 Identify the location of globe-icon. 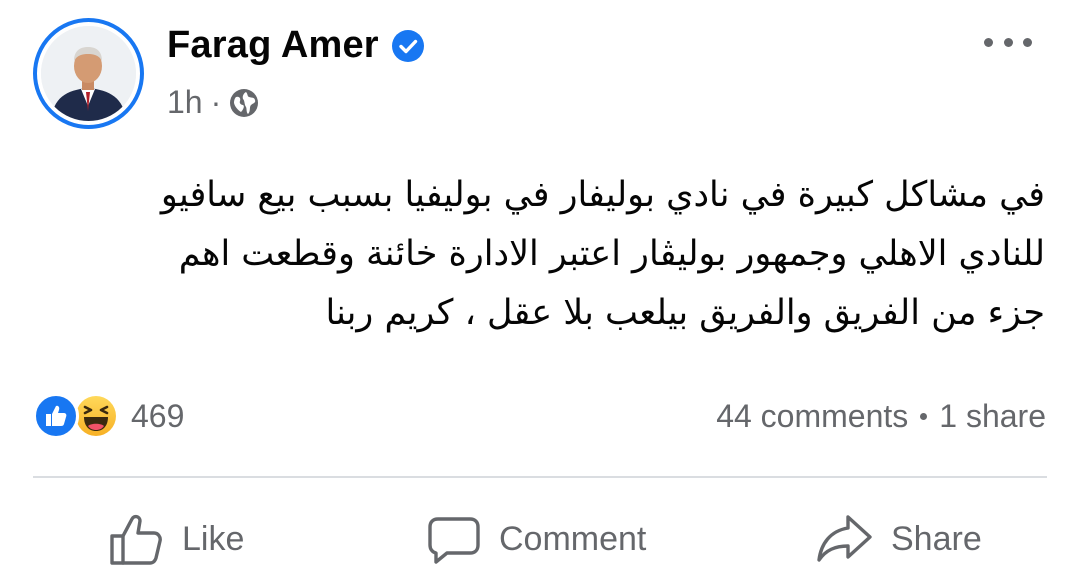
(244, 103).